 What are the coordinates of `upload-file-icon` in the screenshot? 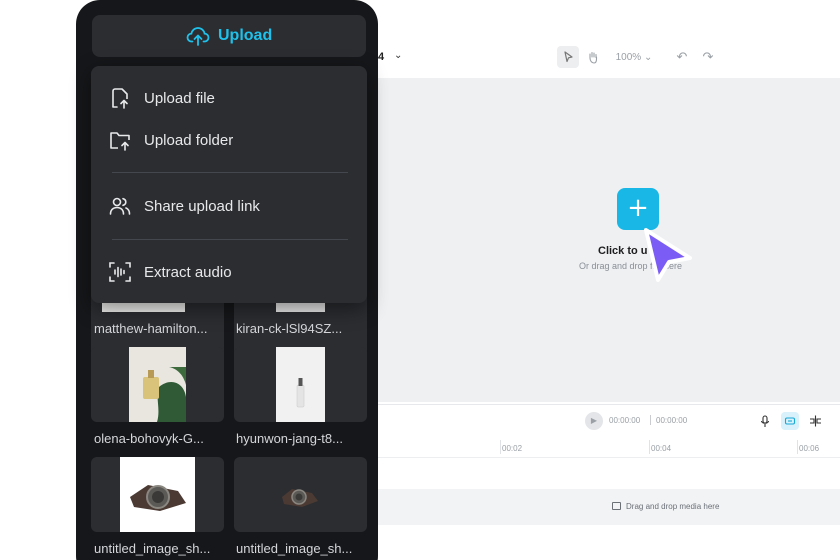 It's located at (120, 98).